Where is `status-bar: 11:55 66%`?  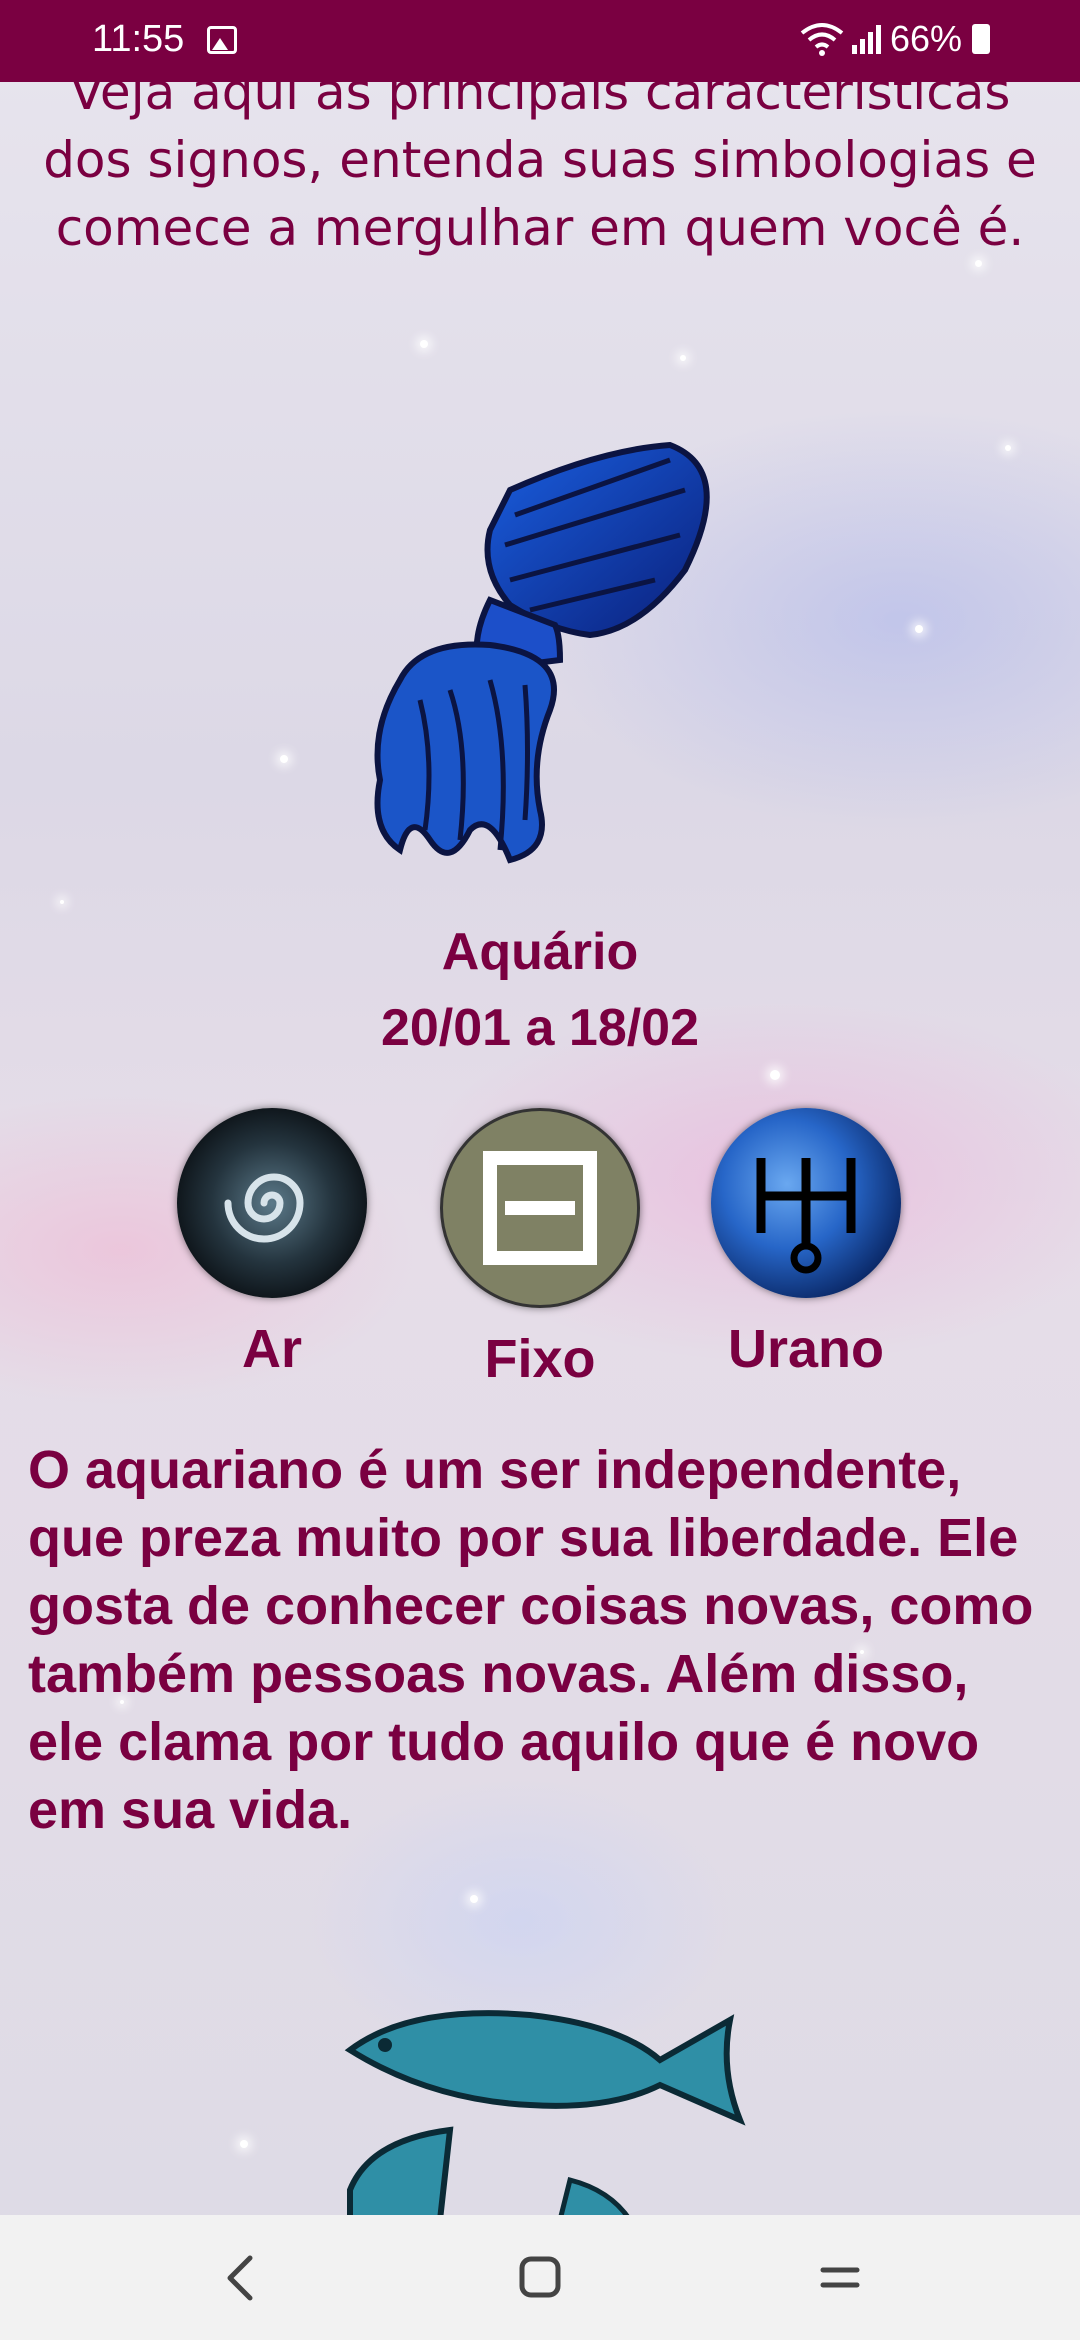
status-bar: 11:55 66% is located at coordinates (540, 41).